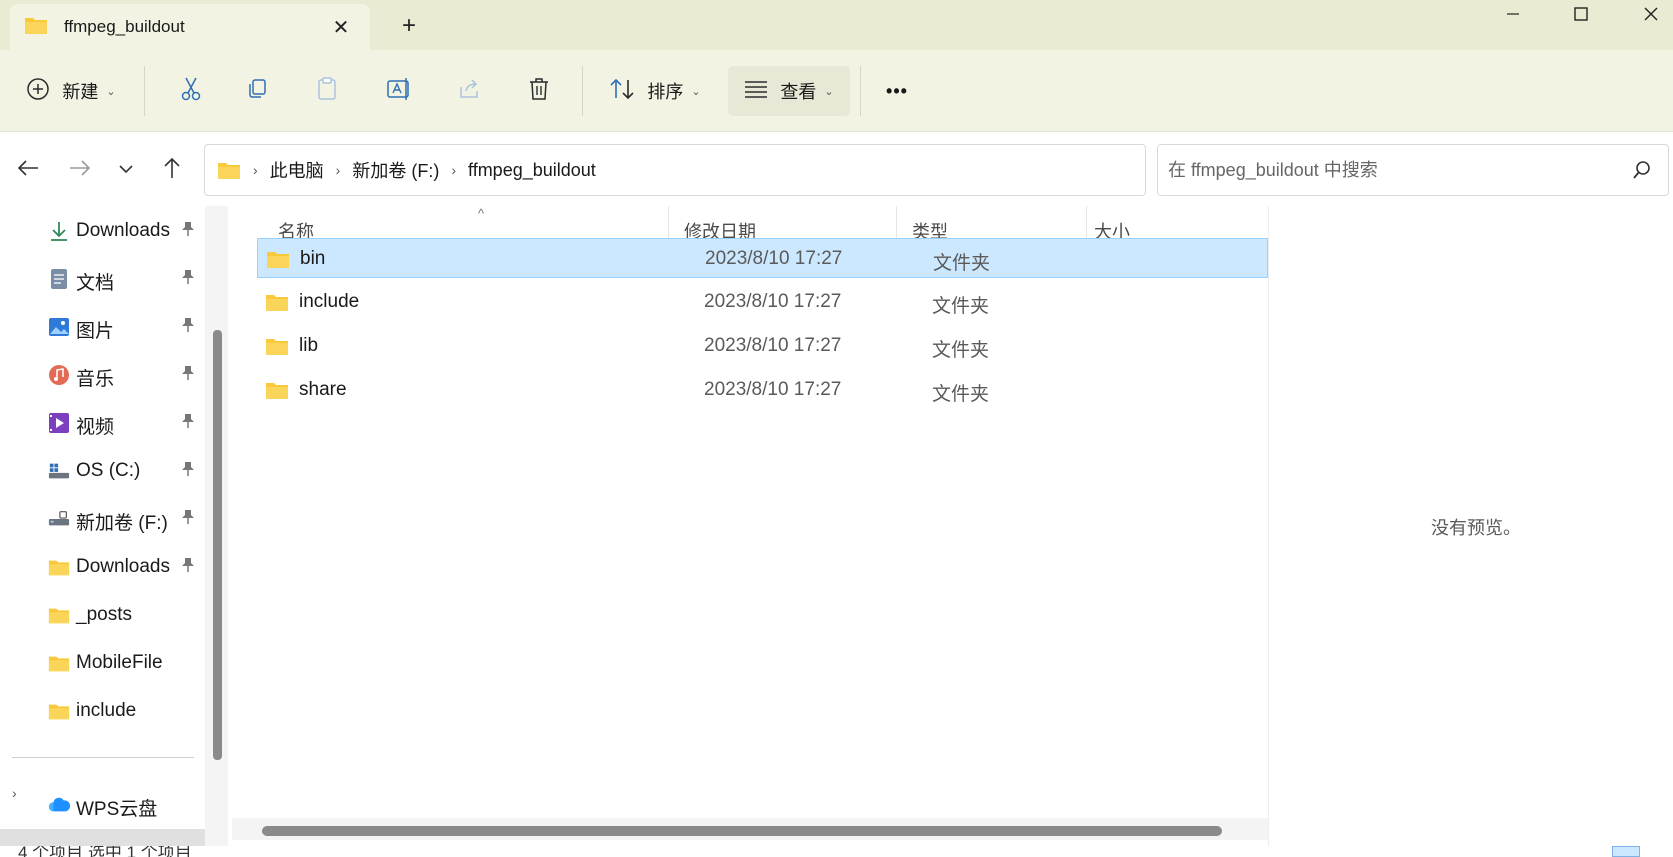  What do you see at coordinates (329, 302) in the screenshot?
I see `file-name: include` at bounding box center [329, 302].